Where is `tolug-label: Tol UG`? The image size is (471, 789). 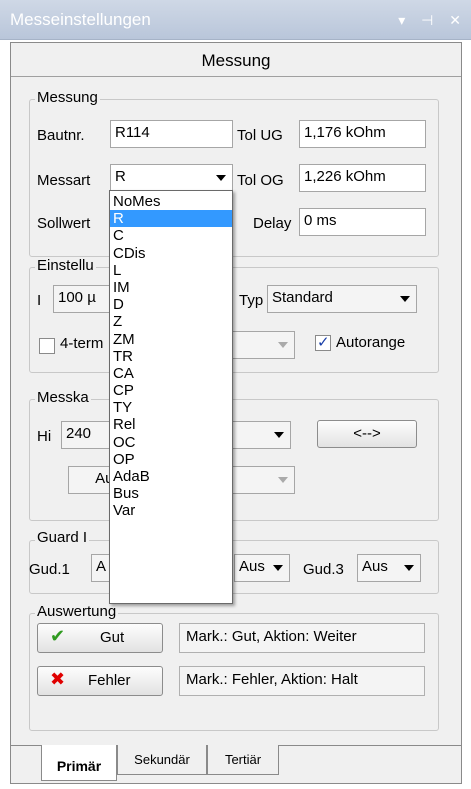
tolug-label: Tol UG is located at coordinates (260, 135).